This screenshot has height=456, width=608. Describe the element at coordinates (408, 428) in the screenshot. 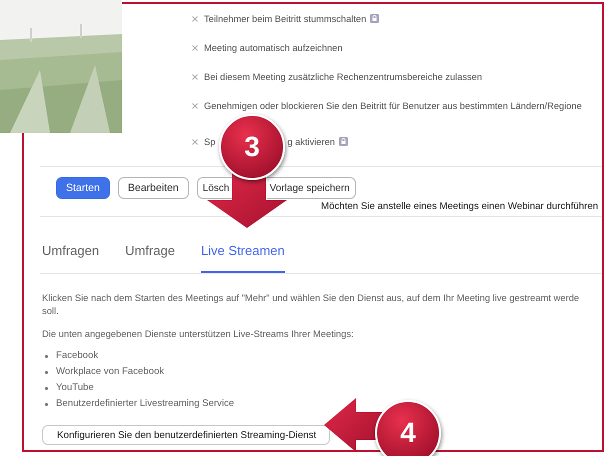

I see `step-badge: 4` at that location.